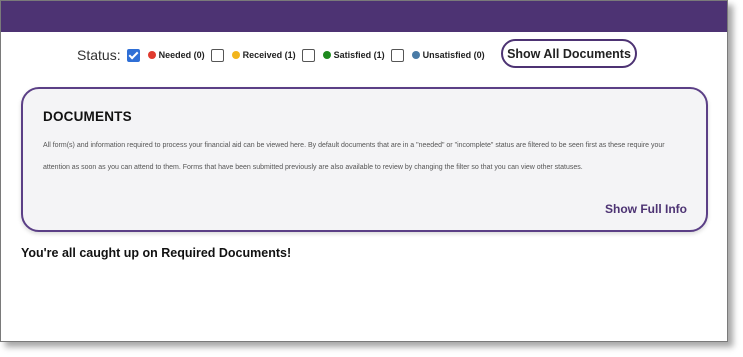 This screenshot has width=743, height=357. I want to click on filter-received: Received (1), so click(263, 55).